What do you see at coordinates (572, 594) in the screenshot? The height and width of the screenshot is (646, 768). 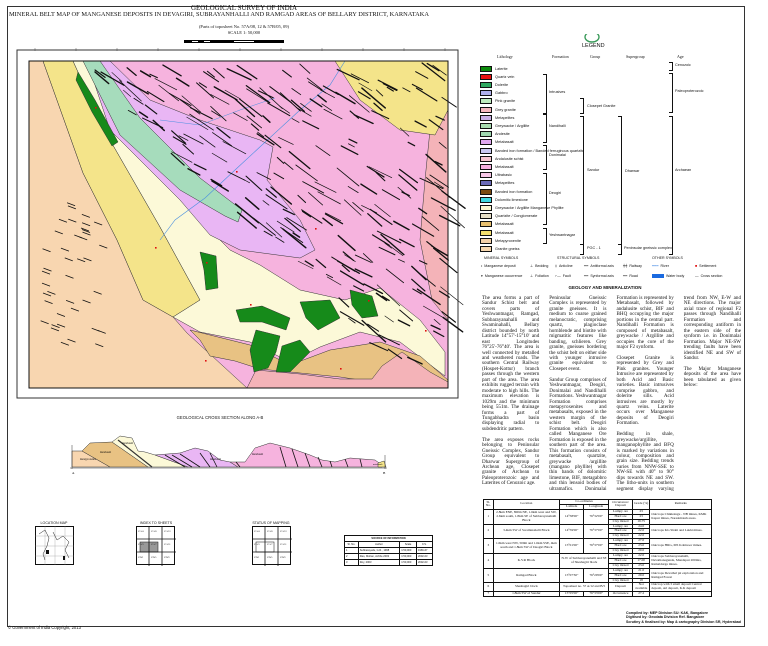 I see `cell-latitude: 15°05'00"` at bounding box center [572, 594].